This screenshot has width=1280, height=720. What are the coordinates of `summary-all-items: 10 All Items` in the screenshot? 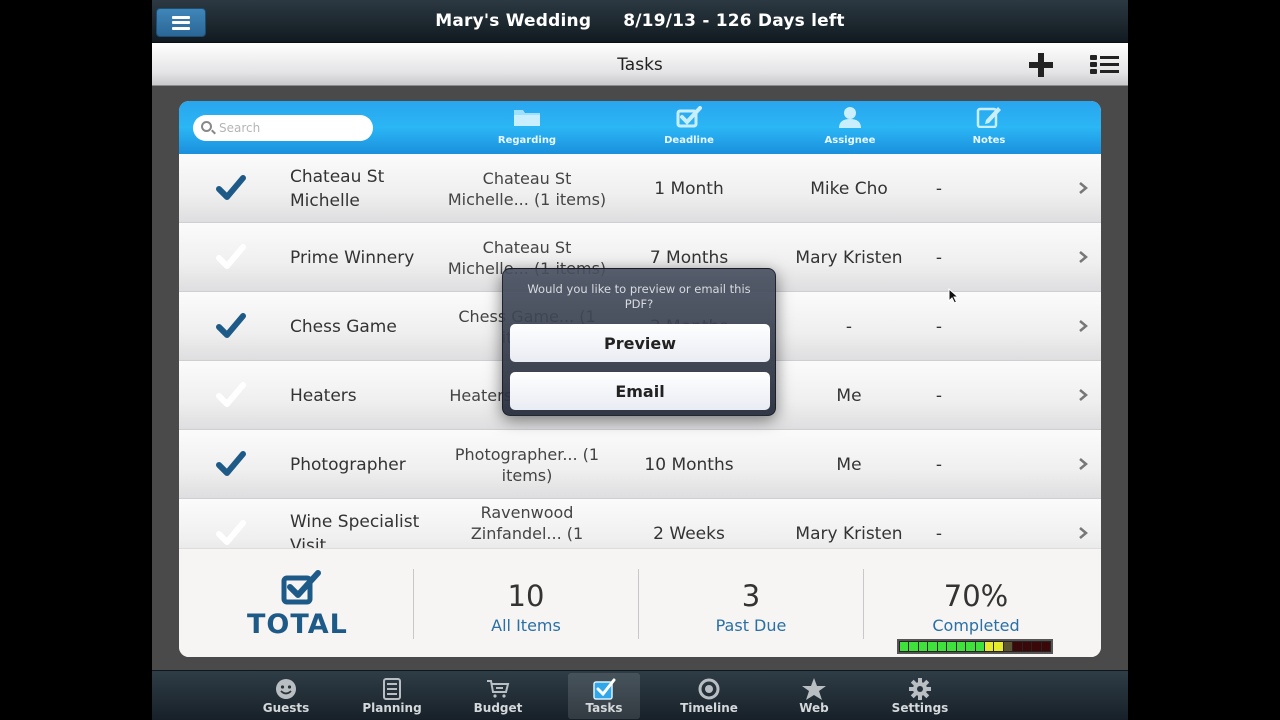 It's located at (526, 603).